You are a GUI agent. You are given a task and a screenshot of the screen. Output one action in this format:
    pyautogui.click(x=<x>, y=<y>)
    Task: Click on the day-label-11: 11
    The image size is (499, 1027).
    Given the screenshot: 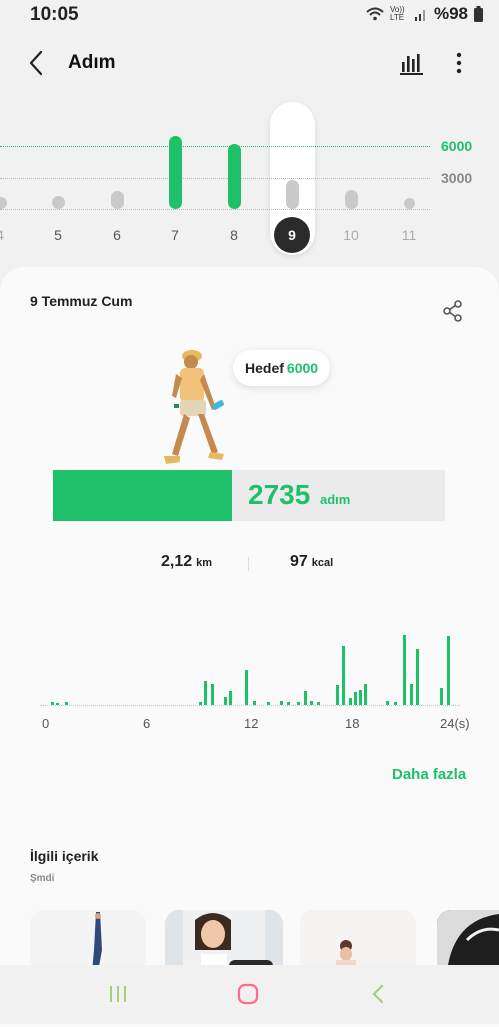 What is the action you would take?
    pyautogui.click(x=409, y=235)
    